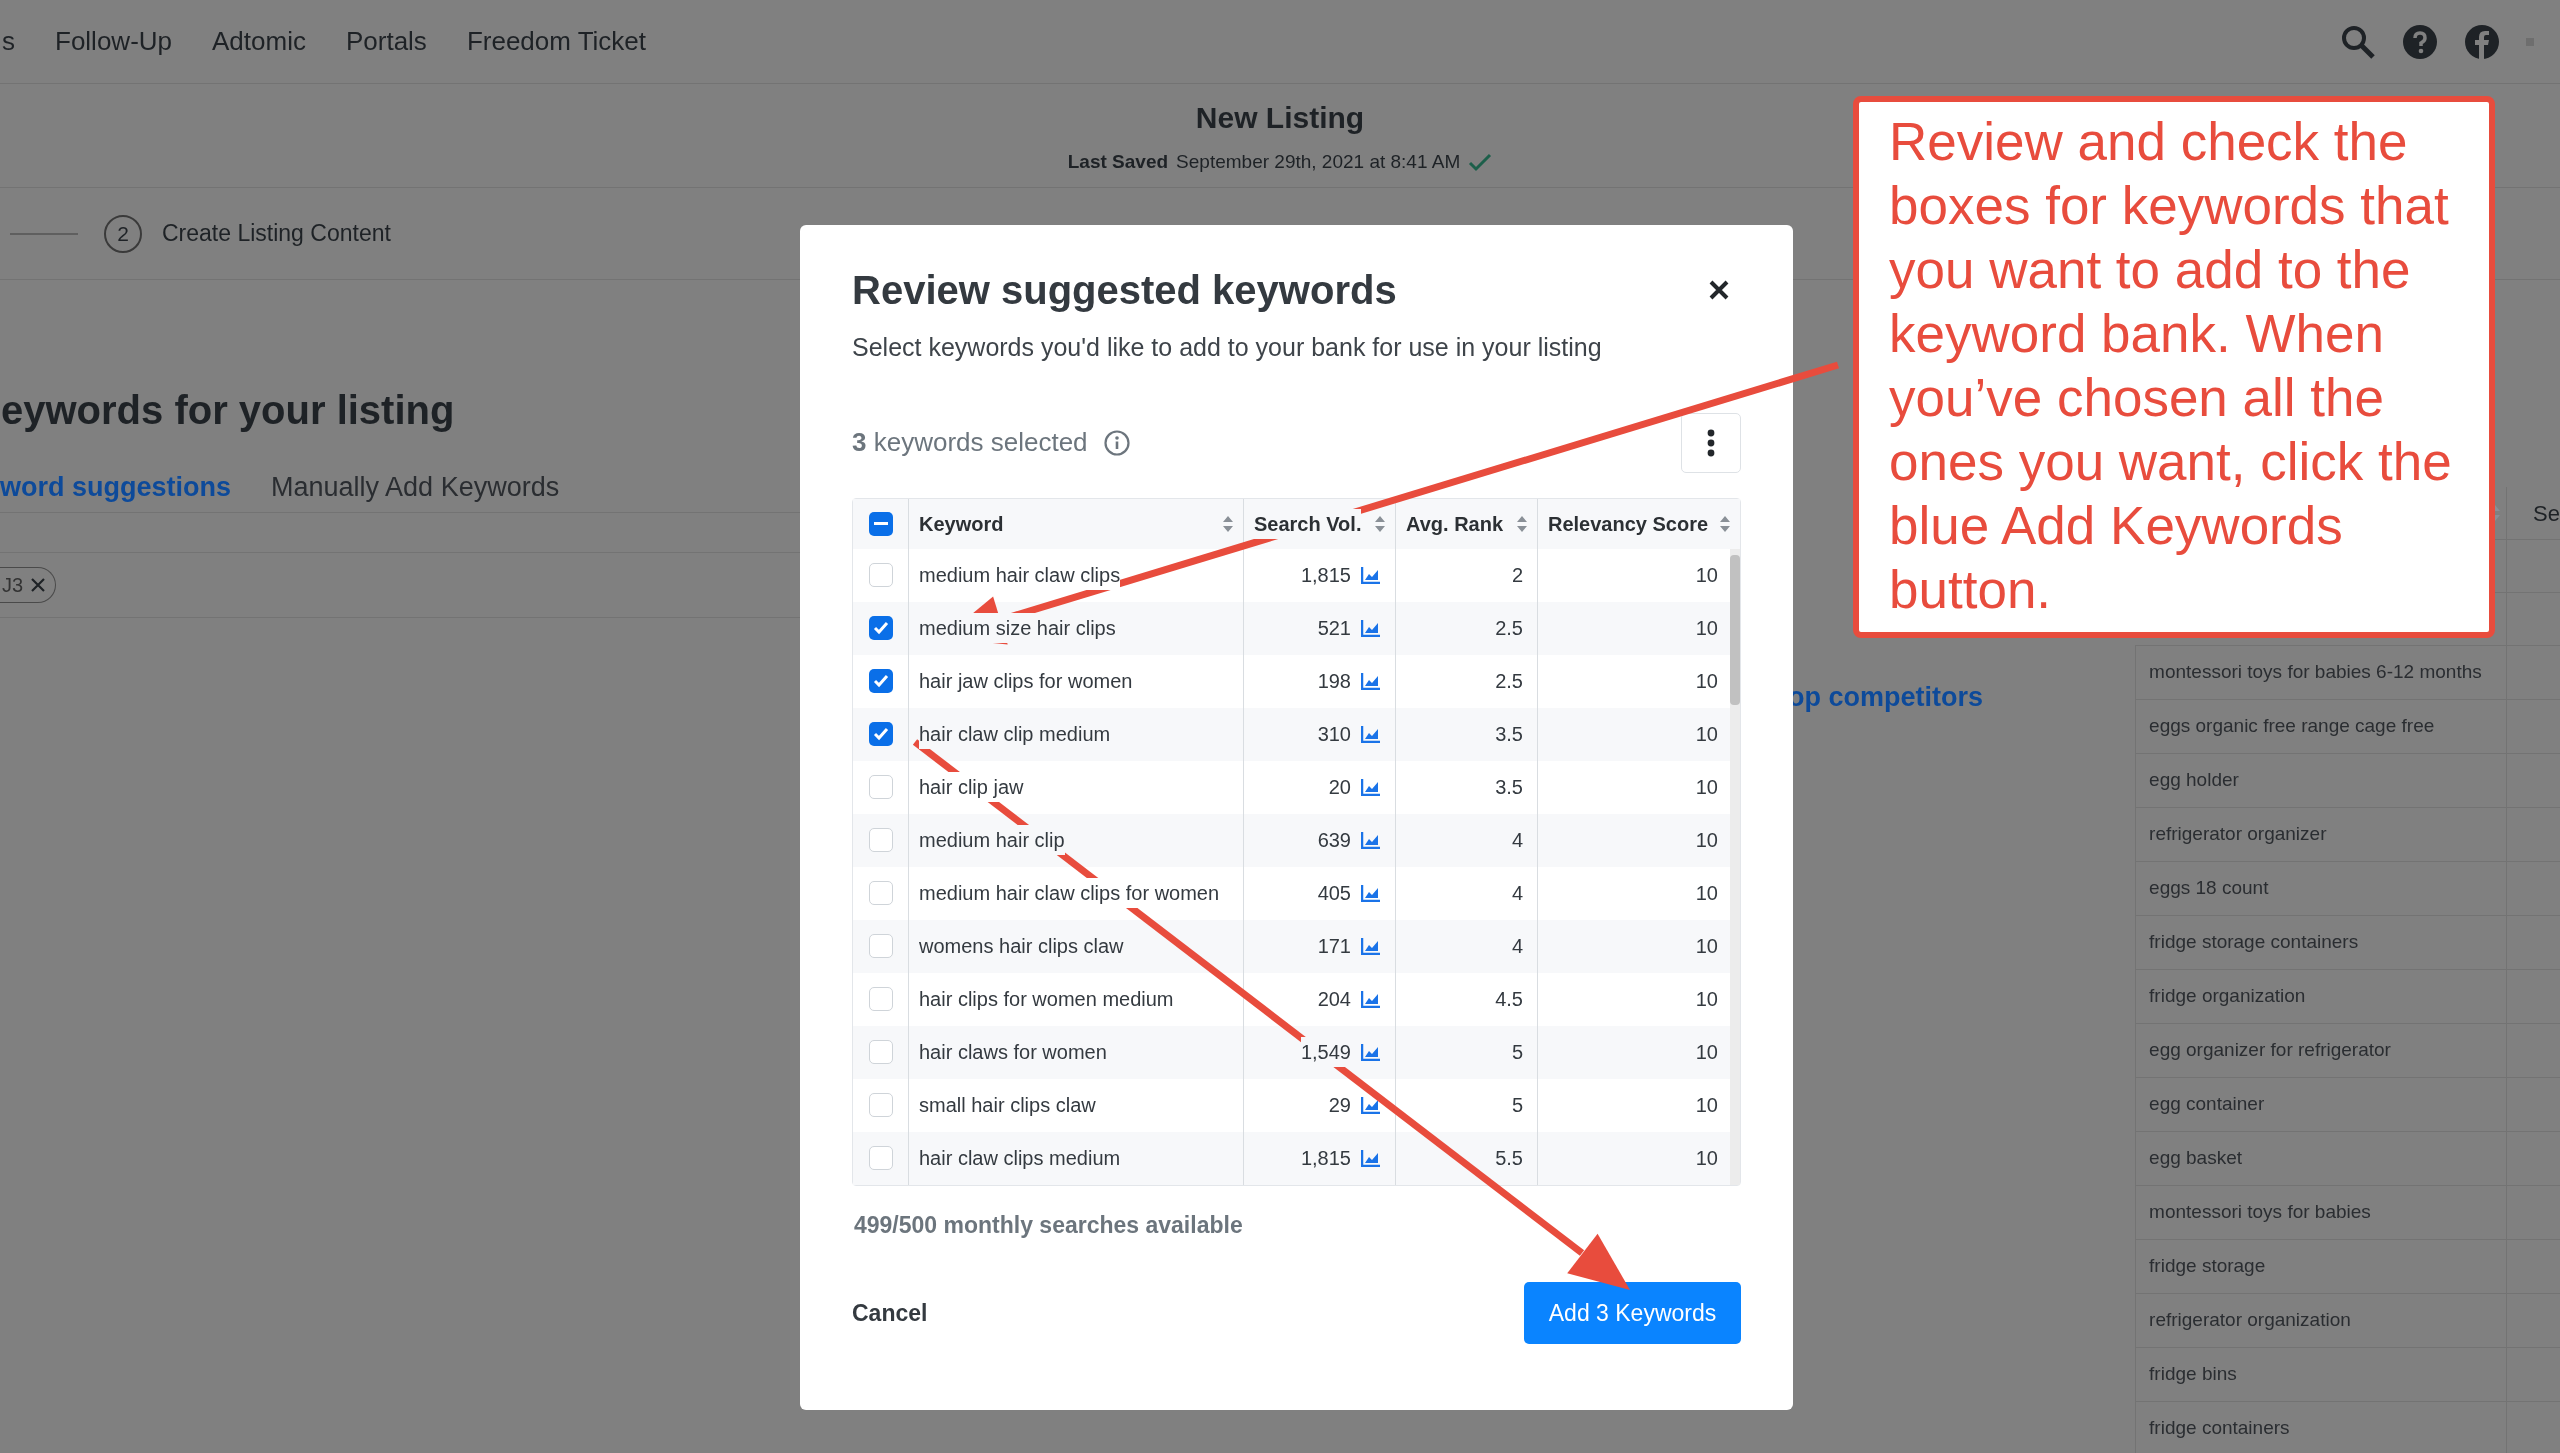 The height and width of the screenshot is (1453, 2560). I want to click on page-title: New Listing, so click(1280, 117).